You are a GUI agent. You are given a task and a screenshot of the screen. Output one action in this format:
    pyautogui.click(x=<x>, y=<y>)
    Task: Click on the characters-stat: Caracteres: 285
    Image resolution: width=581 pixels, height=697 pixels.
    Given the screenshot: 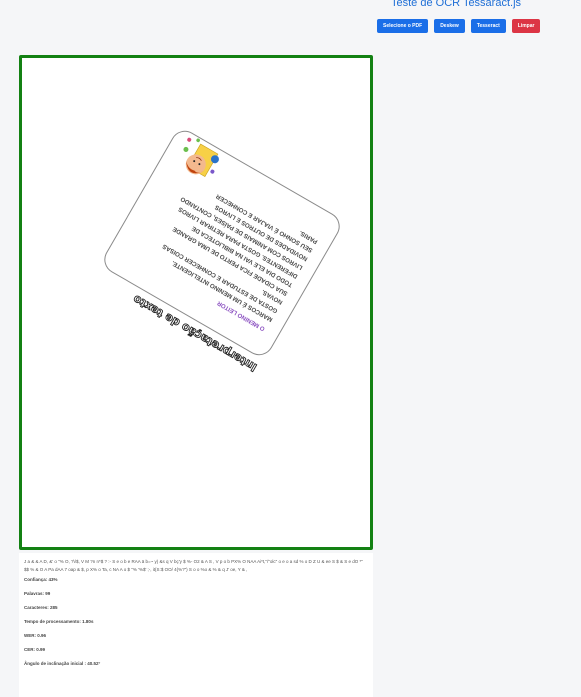 What is the action you would take?
    pyautogui.click(x=41, y=607)
    